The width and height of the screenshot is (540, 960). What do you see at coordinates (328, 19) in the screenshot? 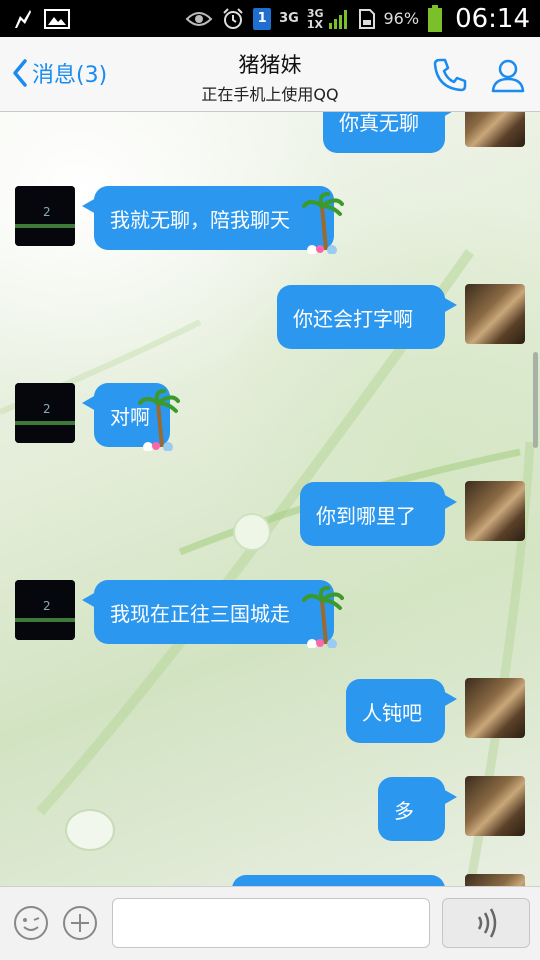
I see `signal-icon: 3G 1X` at bounding box center [328, 19].